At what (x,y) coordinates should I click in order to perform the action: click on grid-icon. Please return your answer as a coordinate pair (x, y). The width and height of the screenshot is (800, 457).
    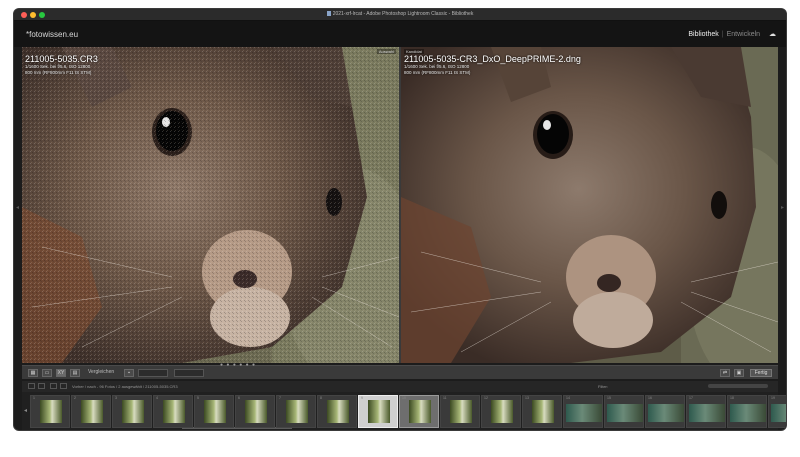
    Looking at the image, I should click on (41, 386).